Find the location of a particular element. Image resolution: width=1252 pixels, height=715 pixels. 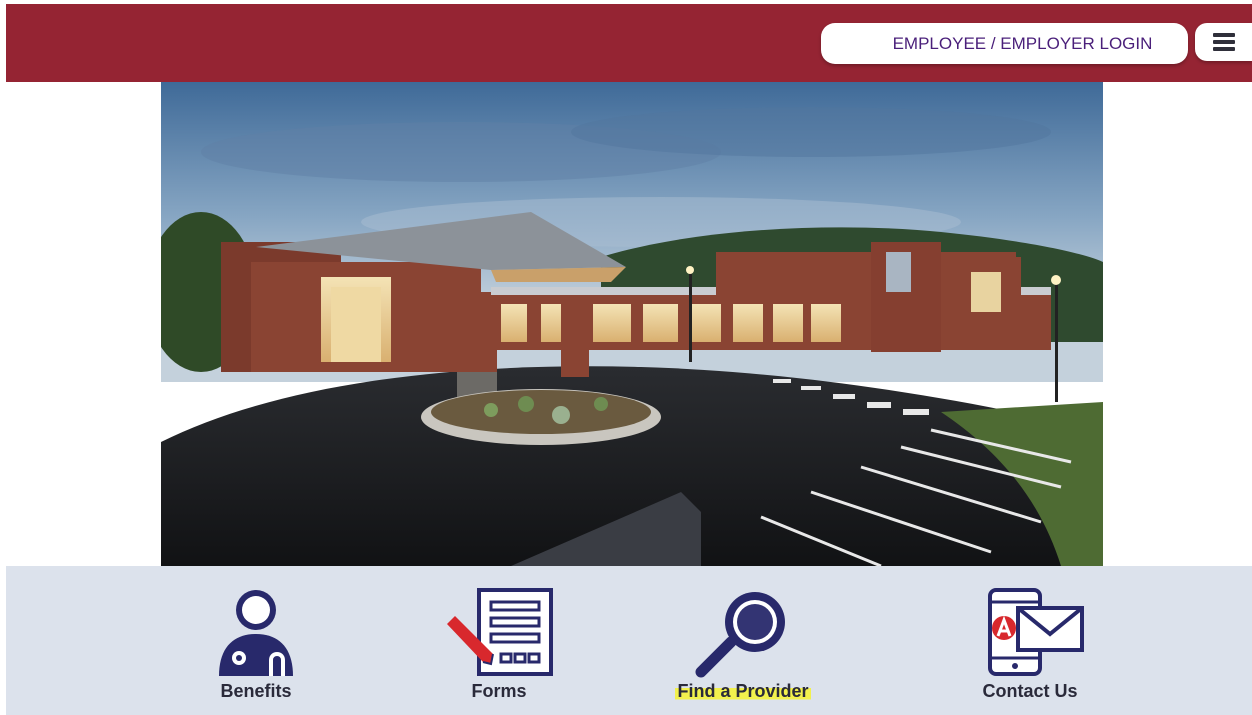

find-a-provider-link: Find a Provider is located at coordinates (743, 640).